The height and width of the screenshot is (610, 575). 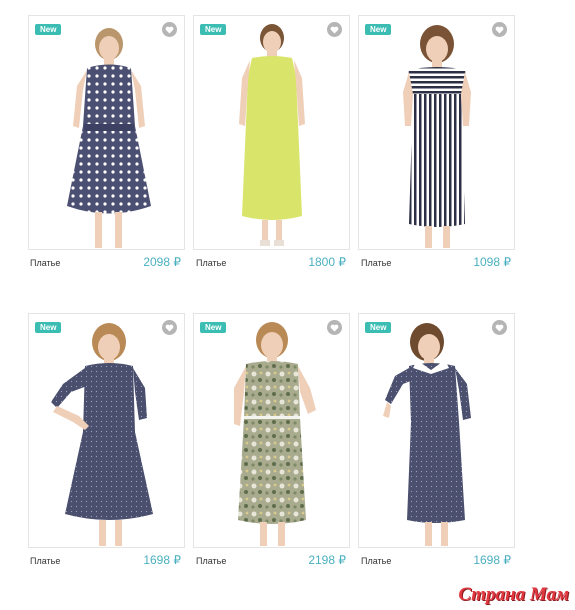 I want to click on product-price: 2198 ₽, so click(x=327, y=560).